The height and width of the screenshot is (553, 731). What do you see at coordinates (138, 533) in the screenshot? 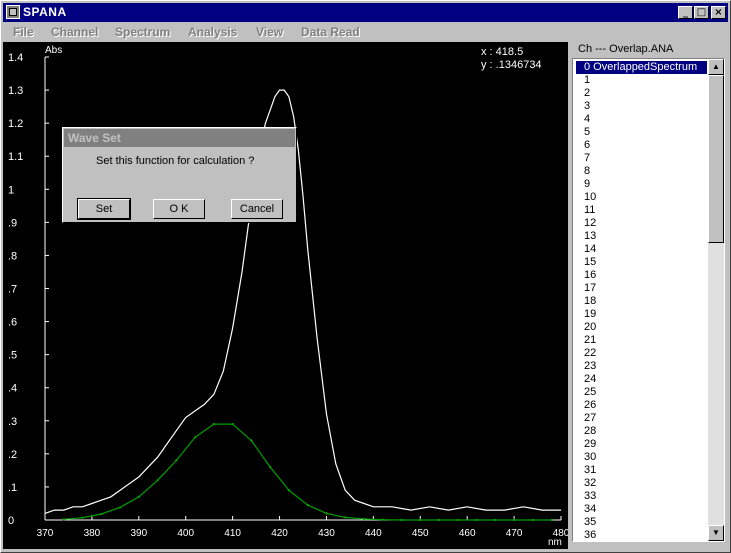
I see `x-tick-label: 390` at bounding box center [138, 533].